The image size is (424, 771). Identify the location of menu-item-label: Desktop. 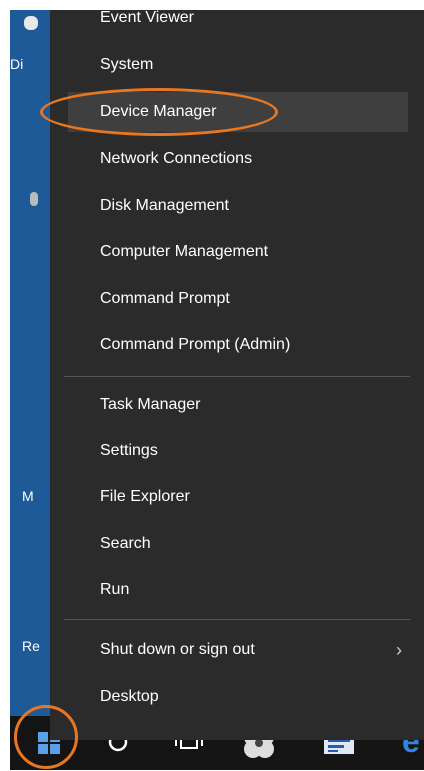
(129, 696).